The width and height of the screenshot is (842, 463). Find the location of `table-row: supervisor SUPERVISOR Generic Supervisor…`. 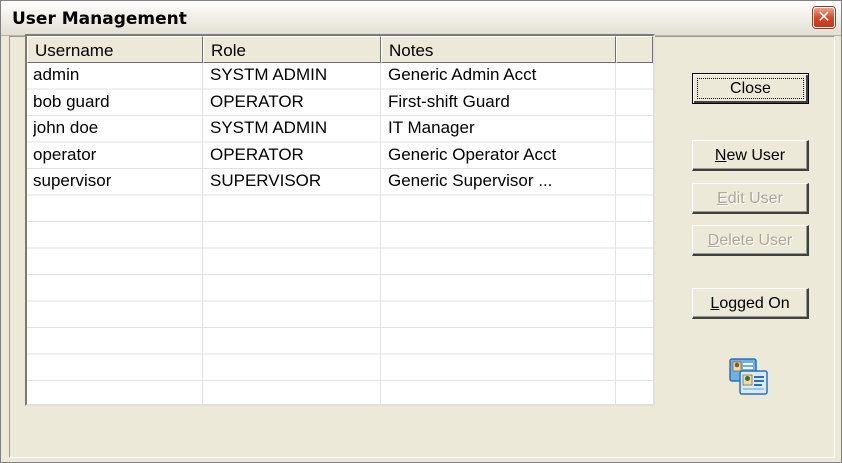

table-row: supervisor SUPERVISOR Generic Supervisor… is located at coordinates (340, 182).